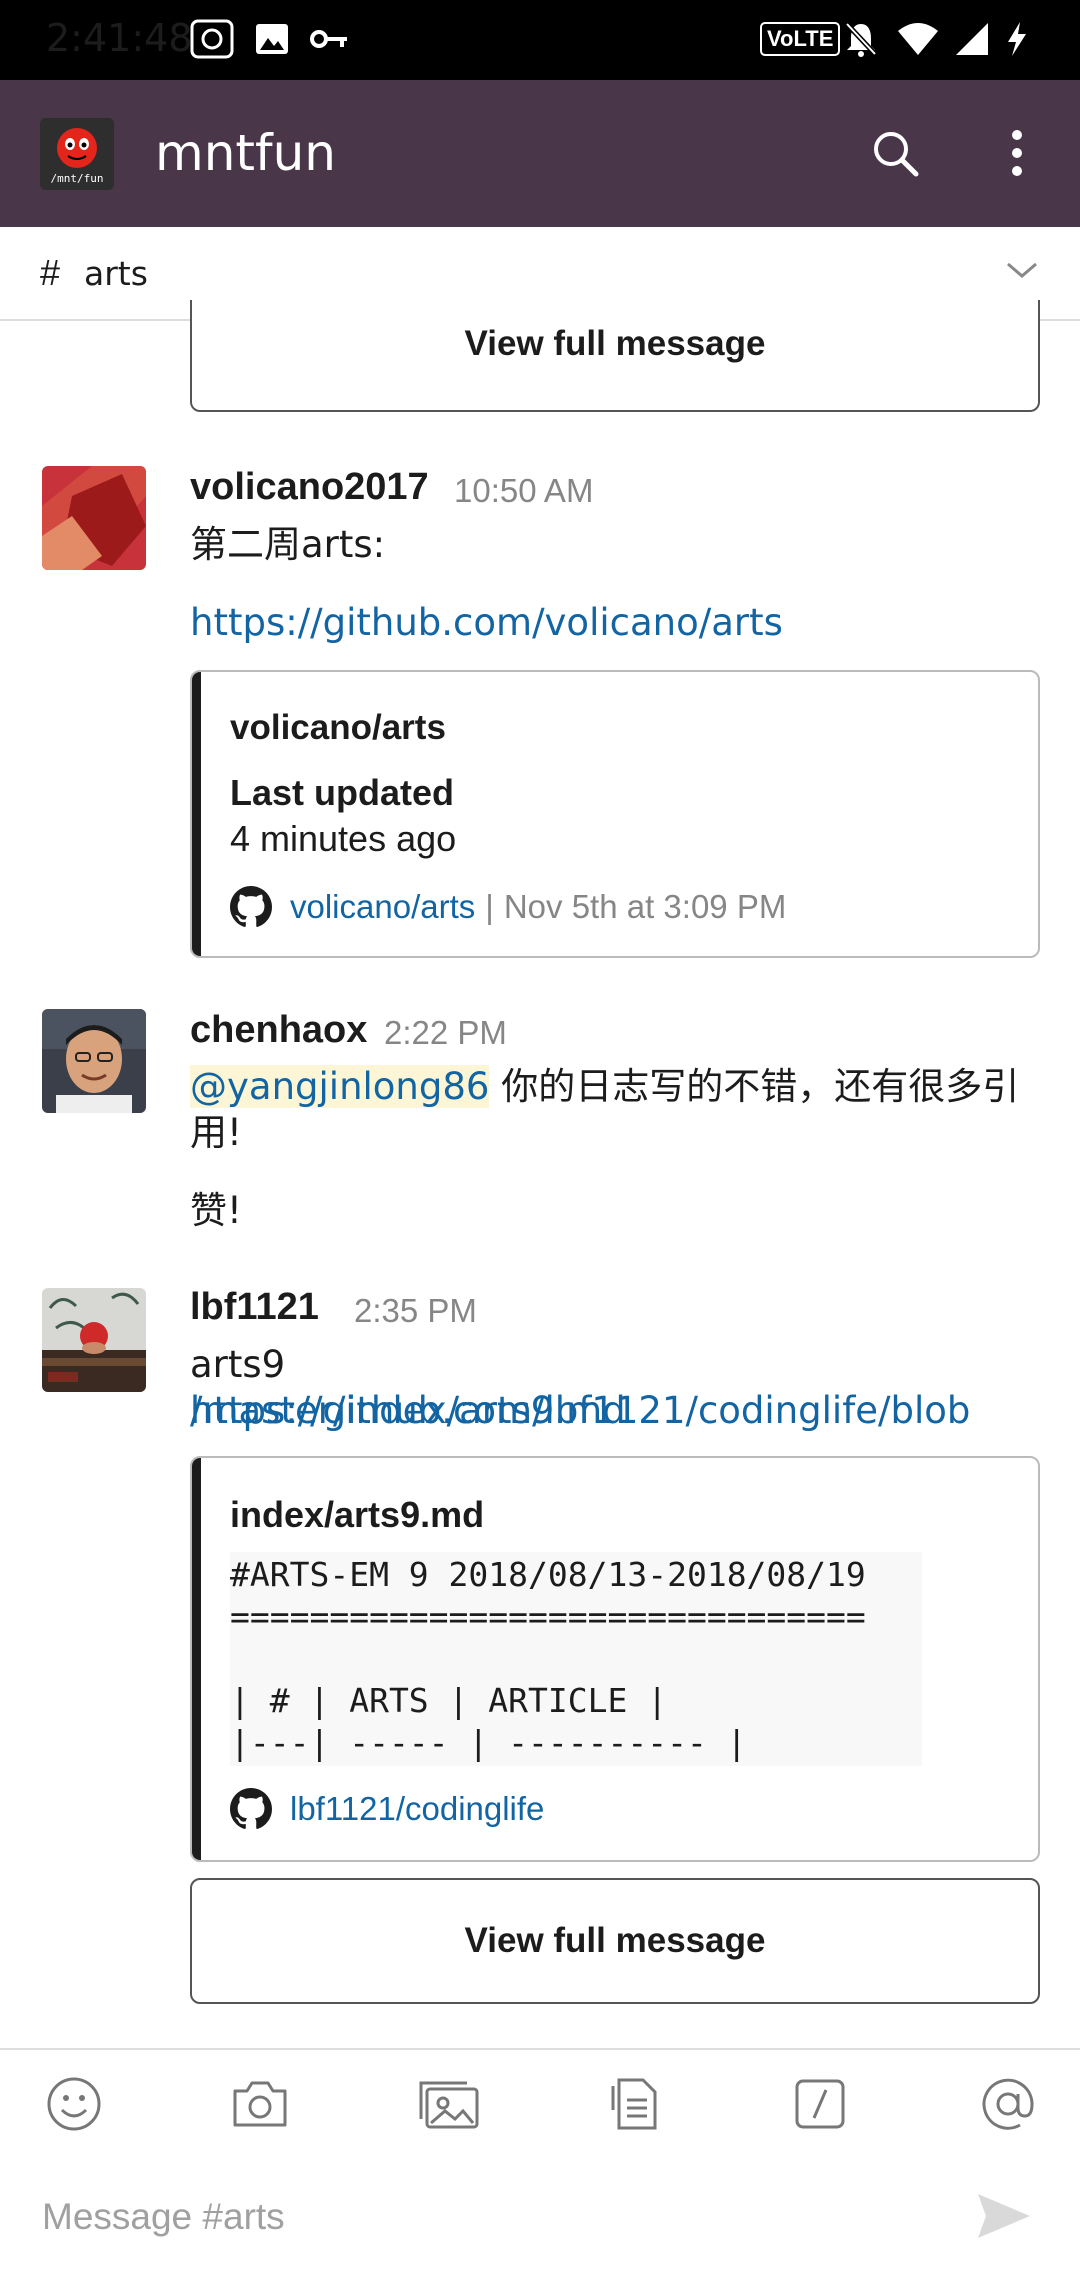 The width and height of the screenshot is (1080, 2282). Describe the element at coordinates (1022, 272) in the screenshot. I see `chevron-down-icon` at that location.